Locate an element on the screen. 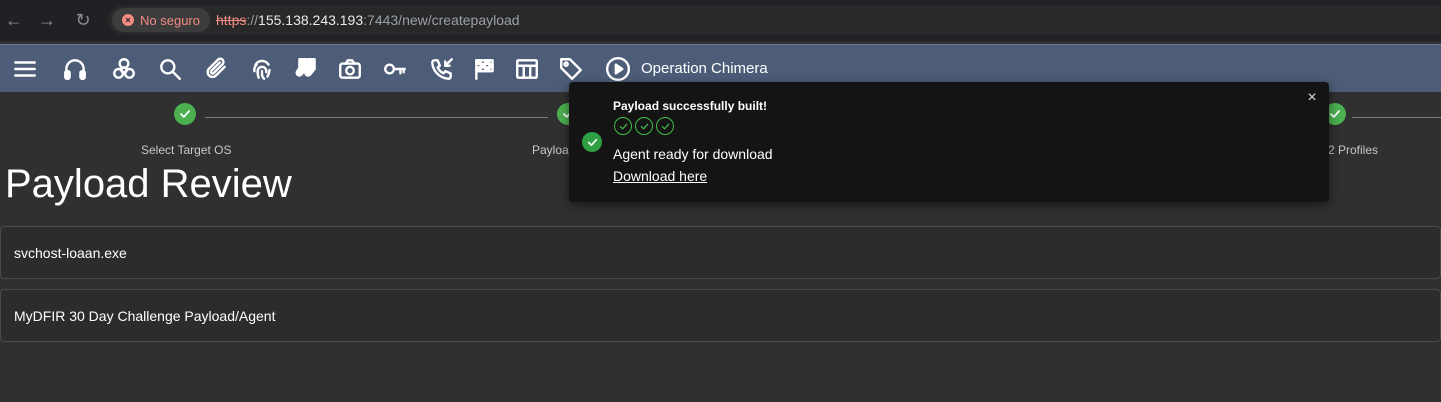 The image size is (1441, 402). play-circle-icon is located at coordinates (618, 69).